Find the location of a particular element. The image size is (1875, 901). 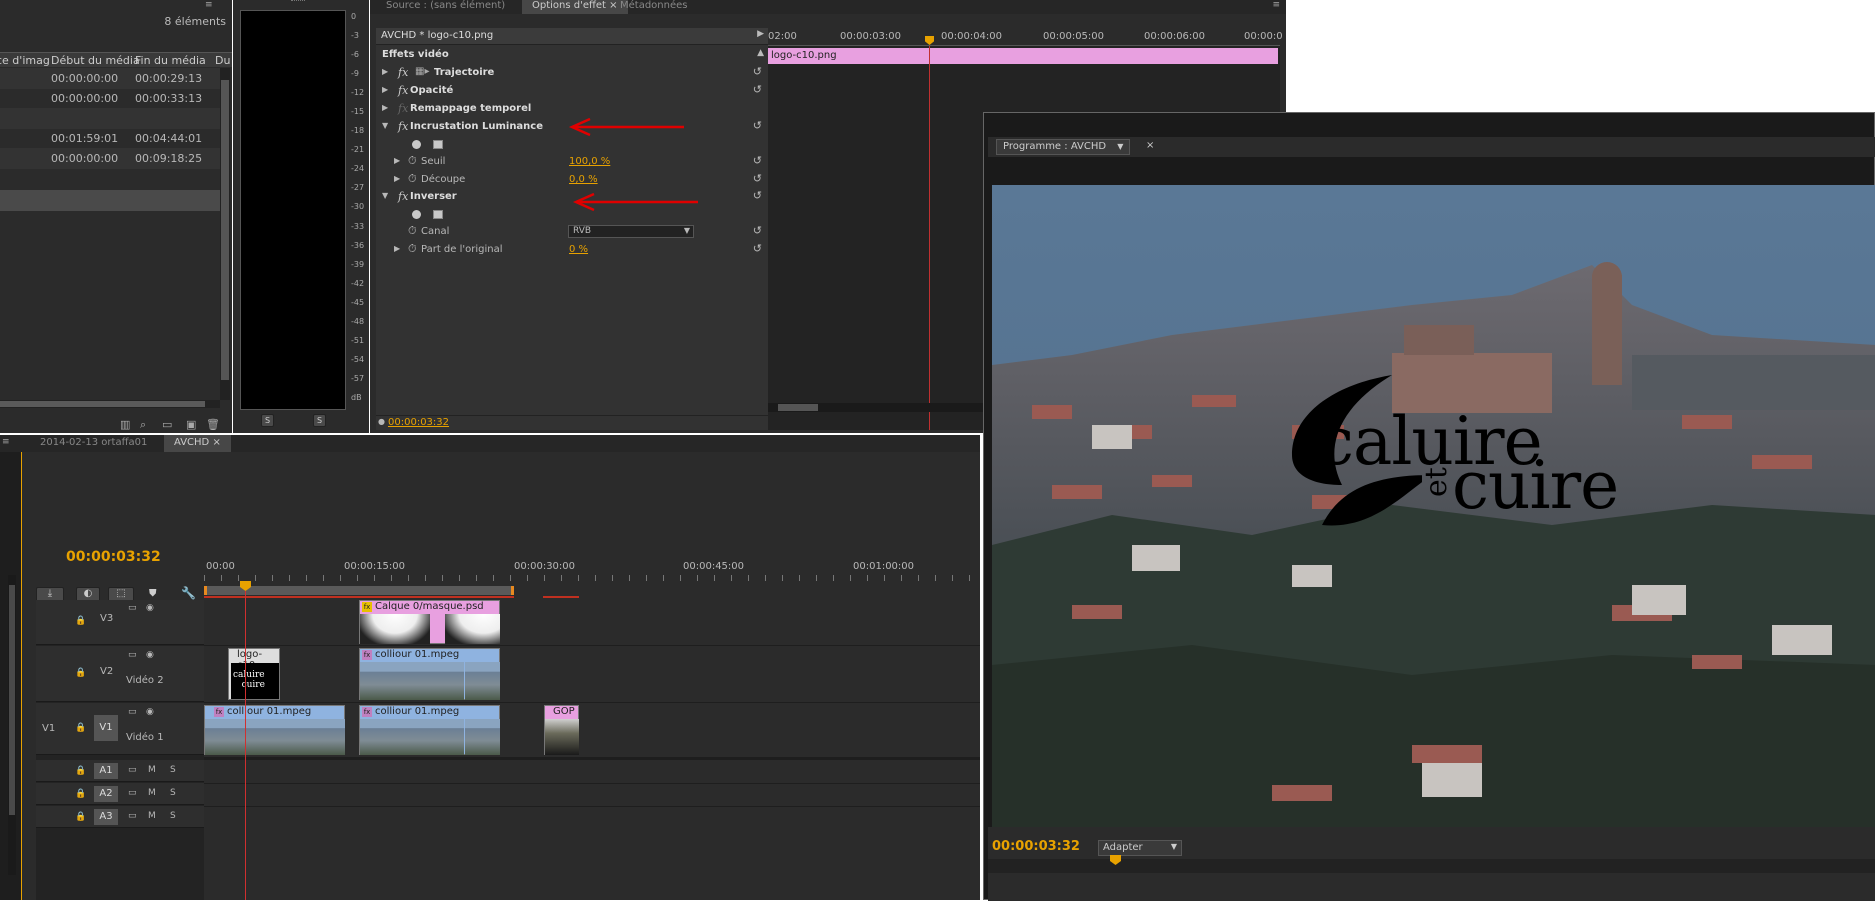

effect-opacite: ▶ fx Opacité ↺ is located at coordinates (572, 91).